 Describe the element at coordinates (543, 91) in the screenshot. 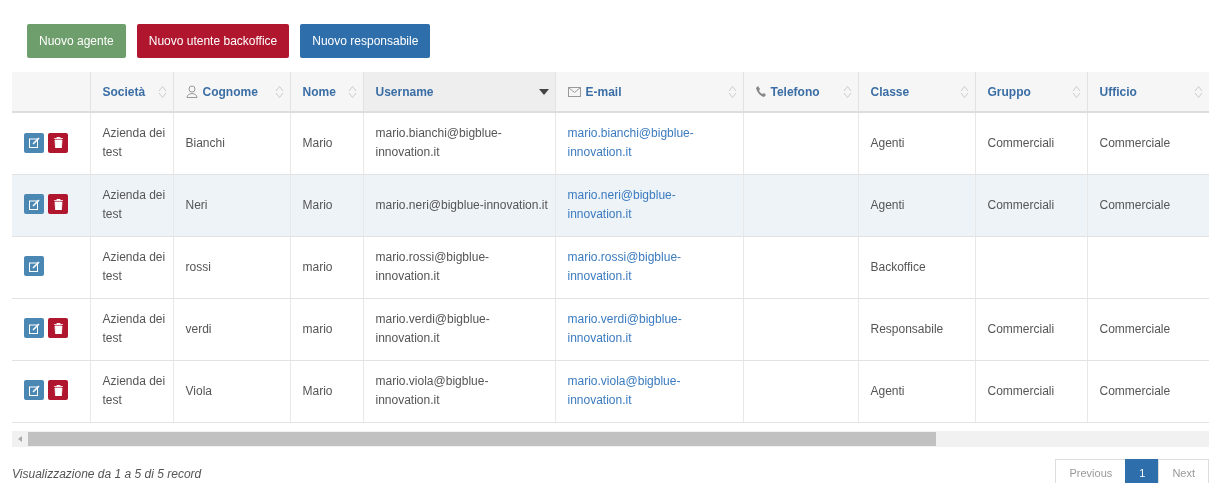

I see `sort-desc-icon` at that location.